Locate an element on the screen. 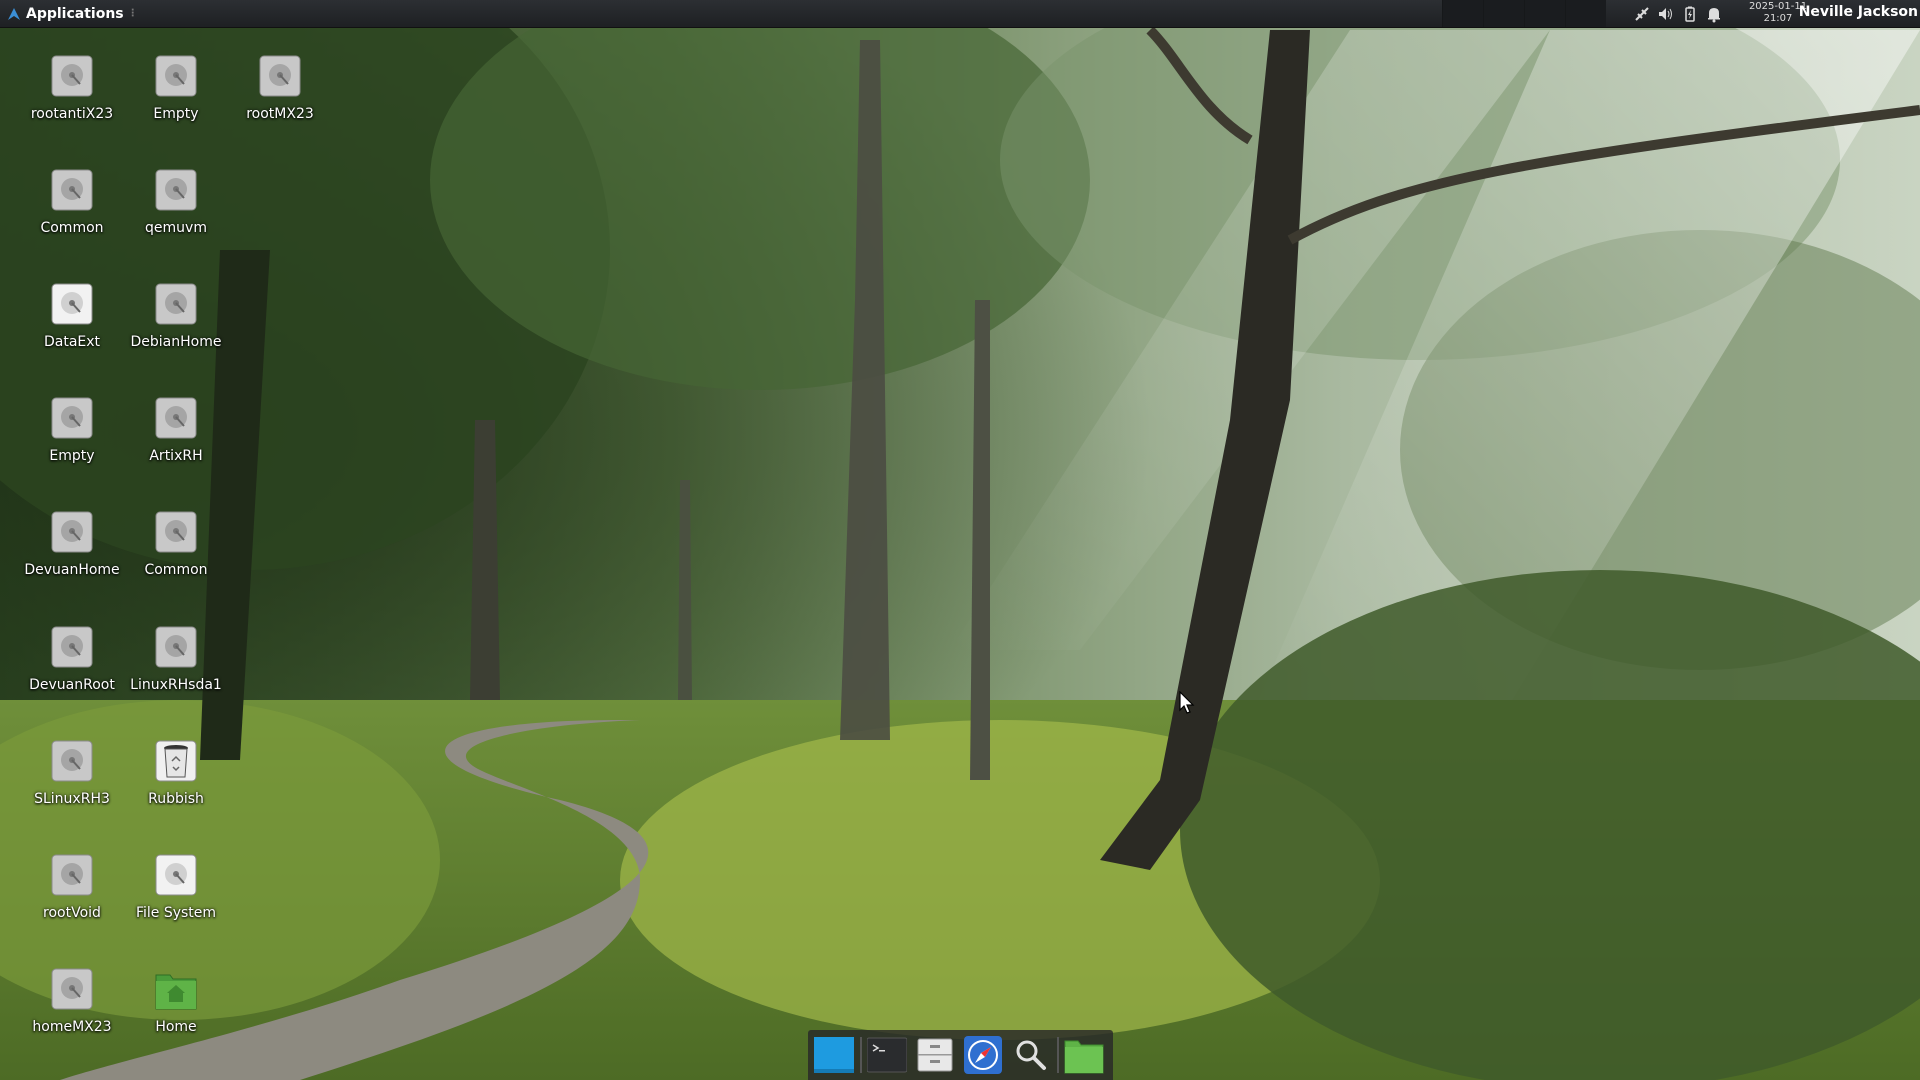 Image resolution: width=1920 pixels, height=1080 pixels. app-finder-launcher is located at coordinates (1031, 1055).